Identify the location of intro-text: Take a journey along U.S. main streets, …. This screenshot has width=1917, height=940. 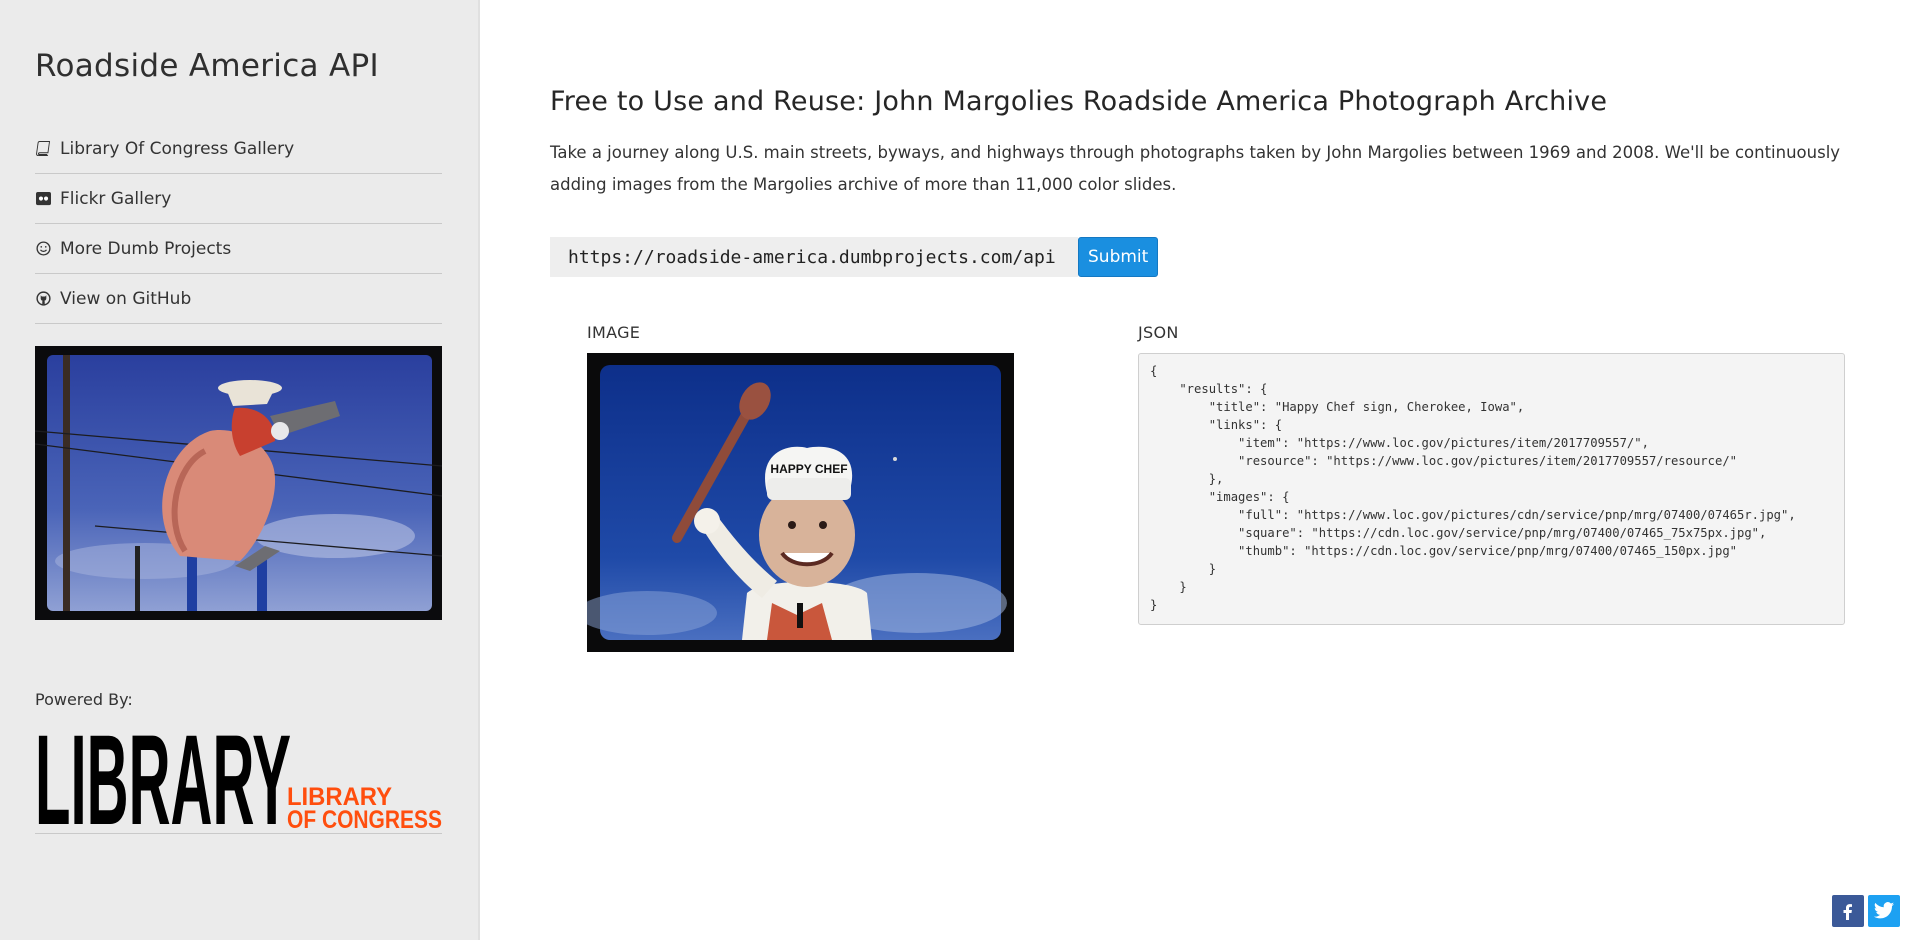
(1195, 168).